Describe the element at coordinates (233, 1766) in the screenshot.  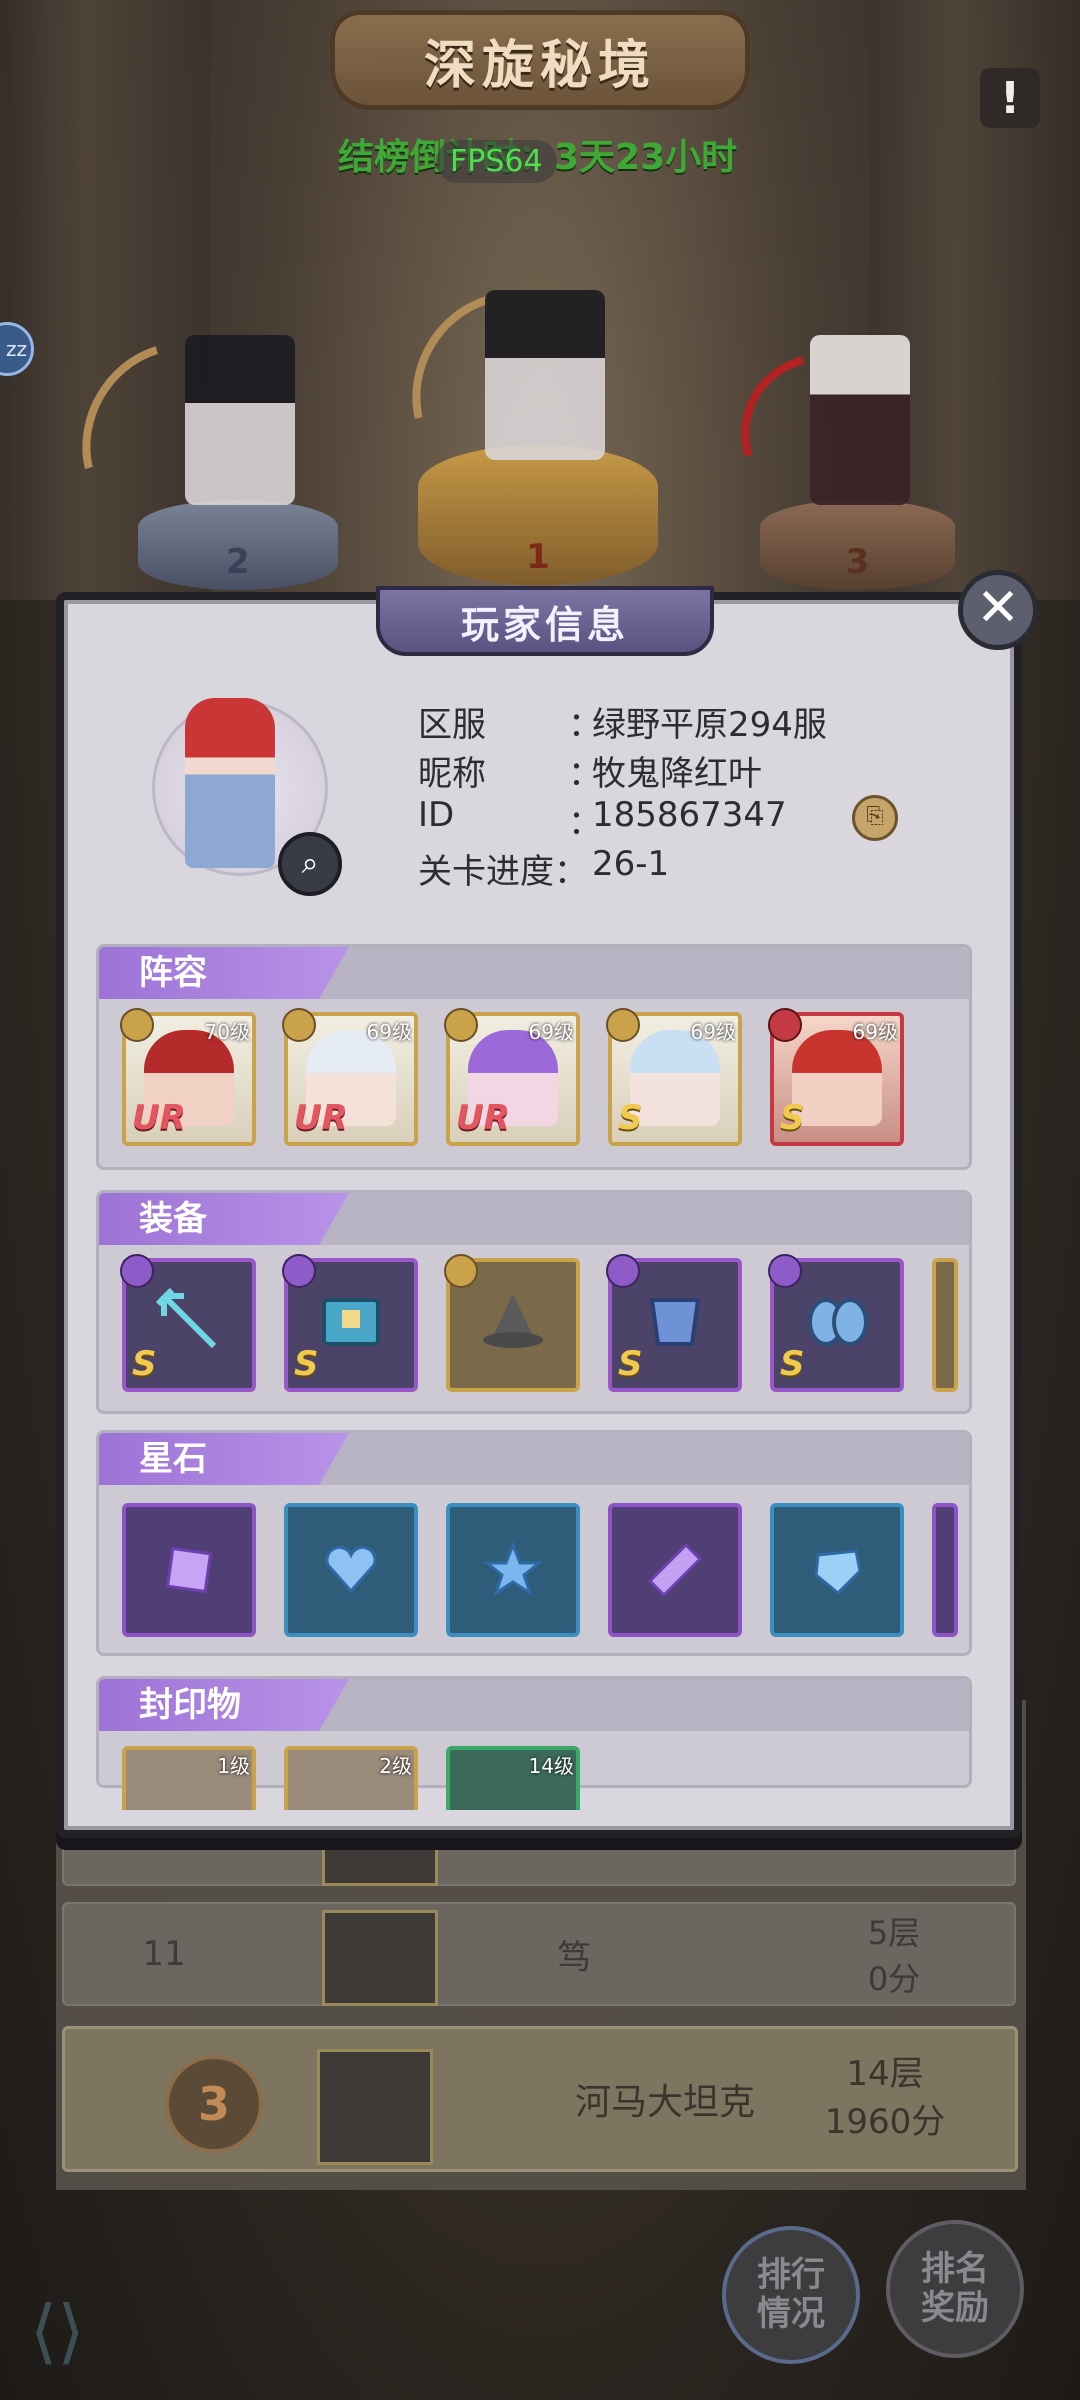
I see `seal-level: 1级` at that location.